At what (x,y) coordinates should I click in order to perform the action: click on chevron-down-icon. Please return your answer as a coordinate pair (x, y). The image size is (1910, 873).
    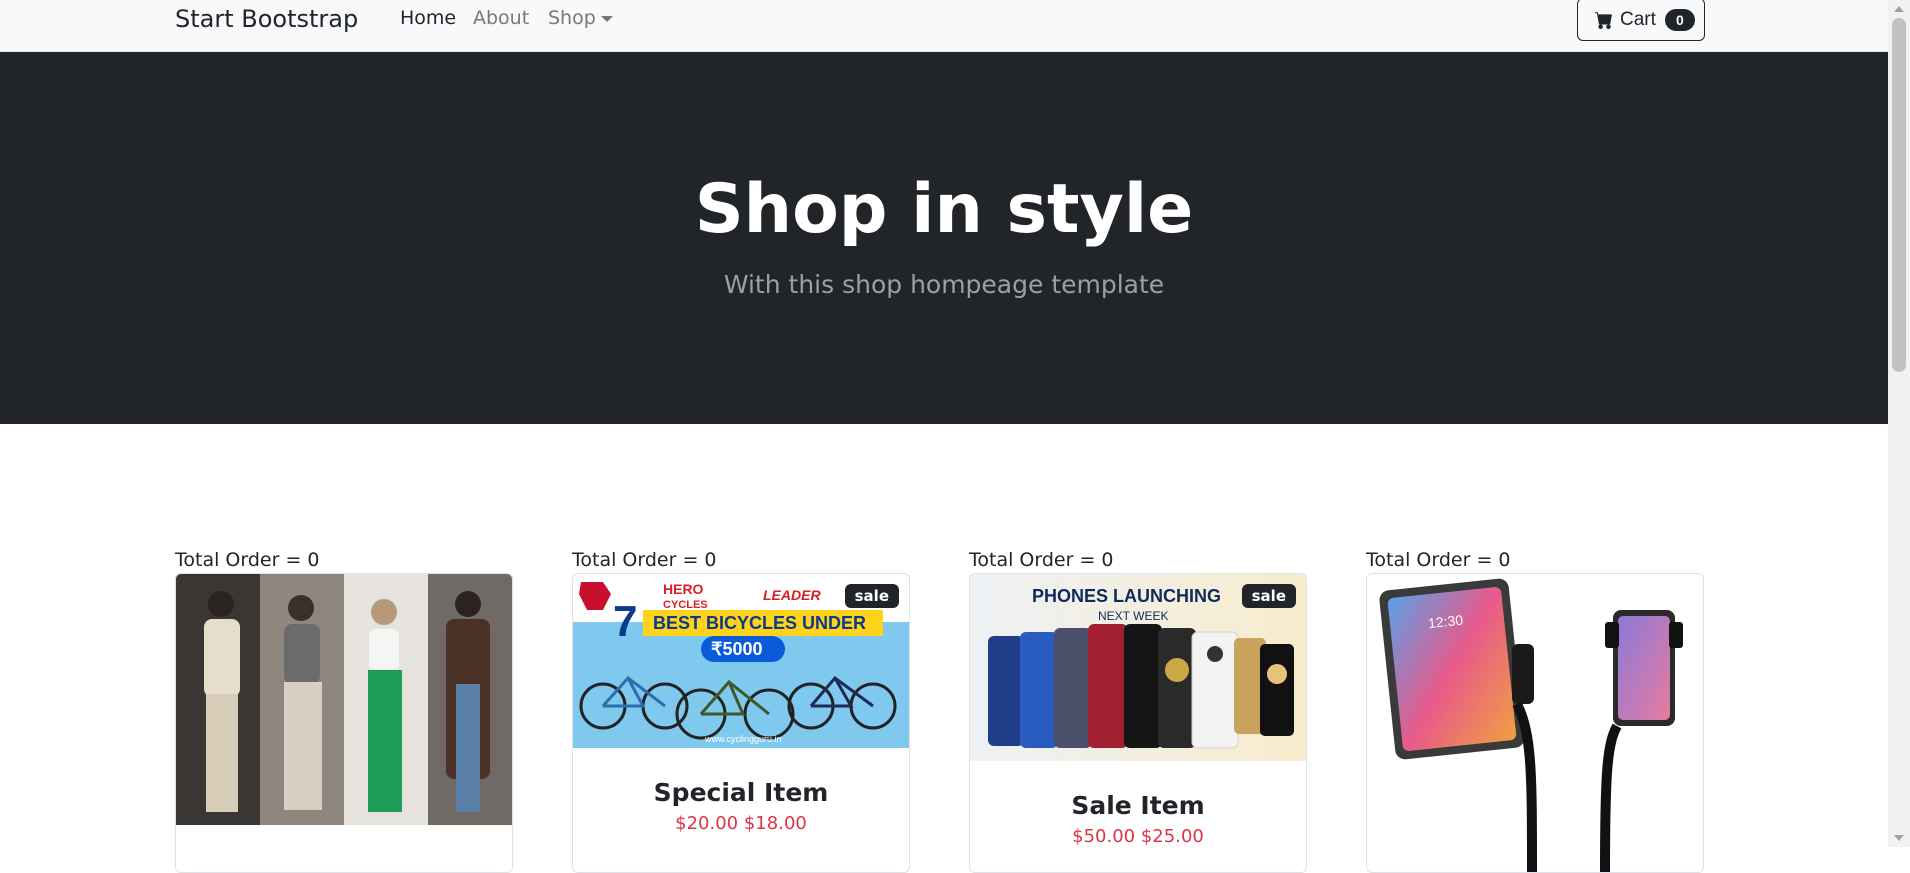
    Looking at the image, I should click on (606, 19).